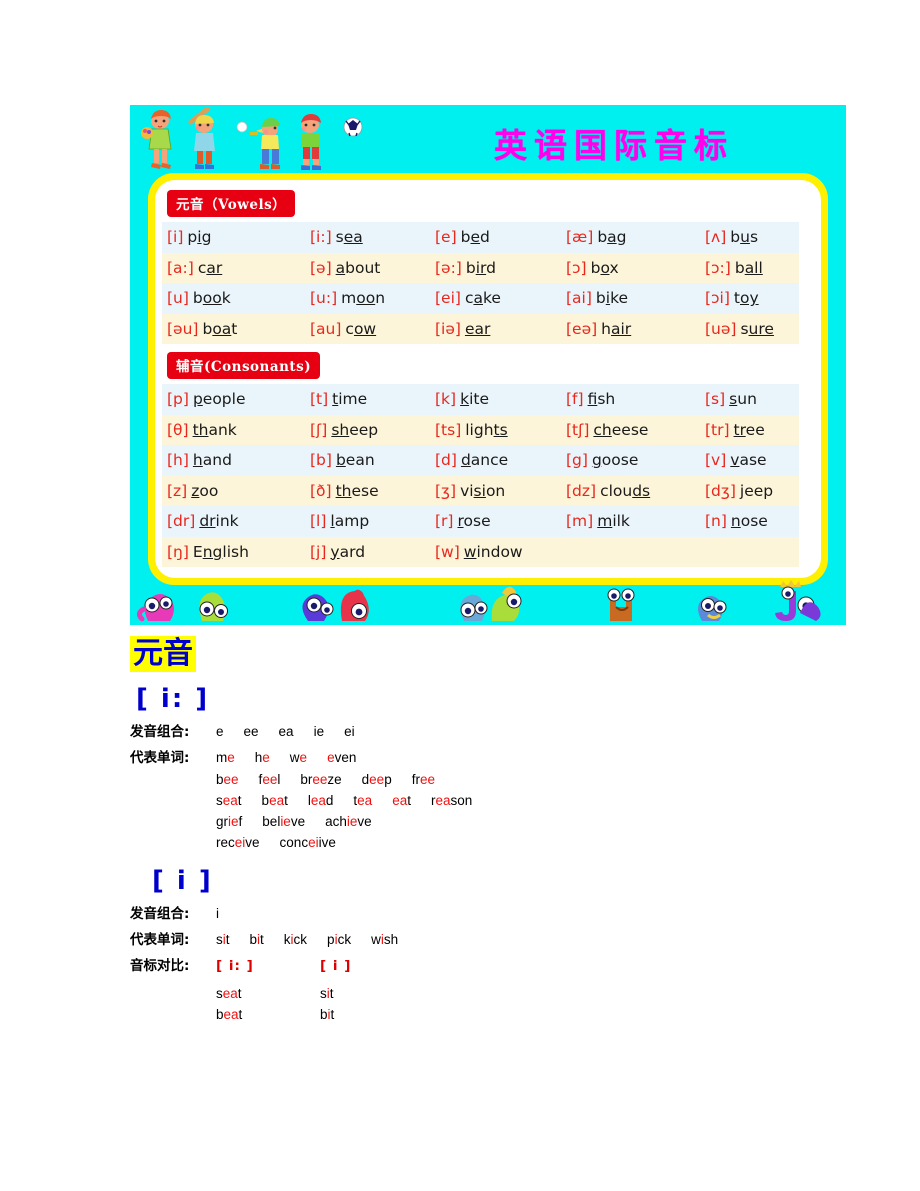 This screenshot has width=920, height=1191. Describe the element at coordinates (495, 430) in the screenshot. I see `phonetic-cell: [ts] lights` at that location.